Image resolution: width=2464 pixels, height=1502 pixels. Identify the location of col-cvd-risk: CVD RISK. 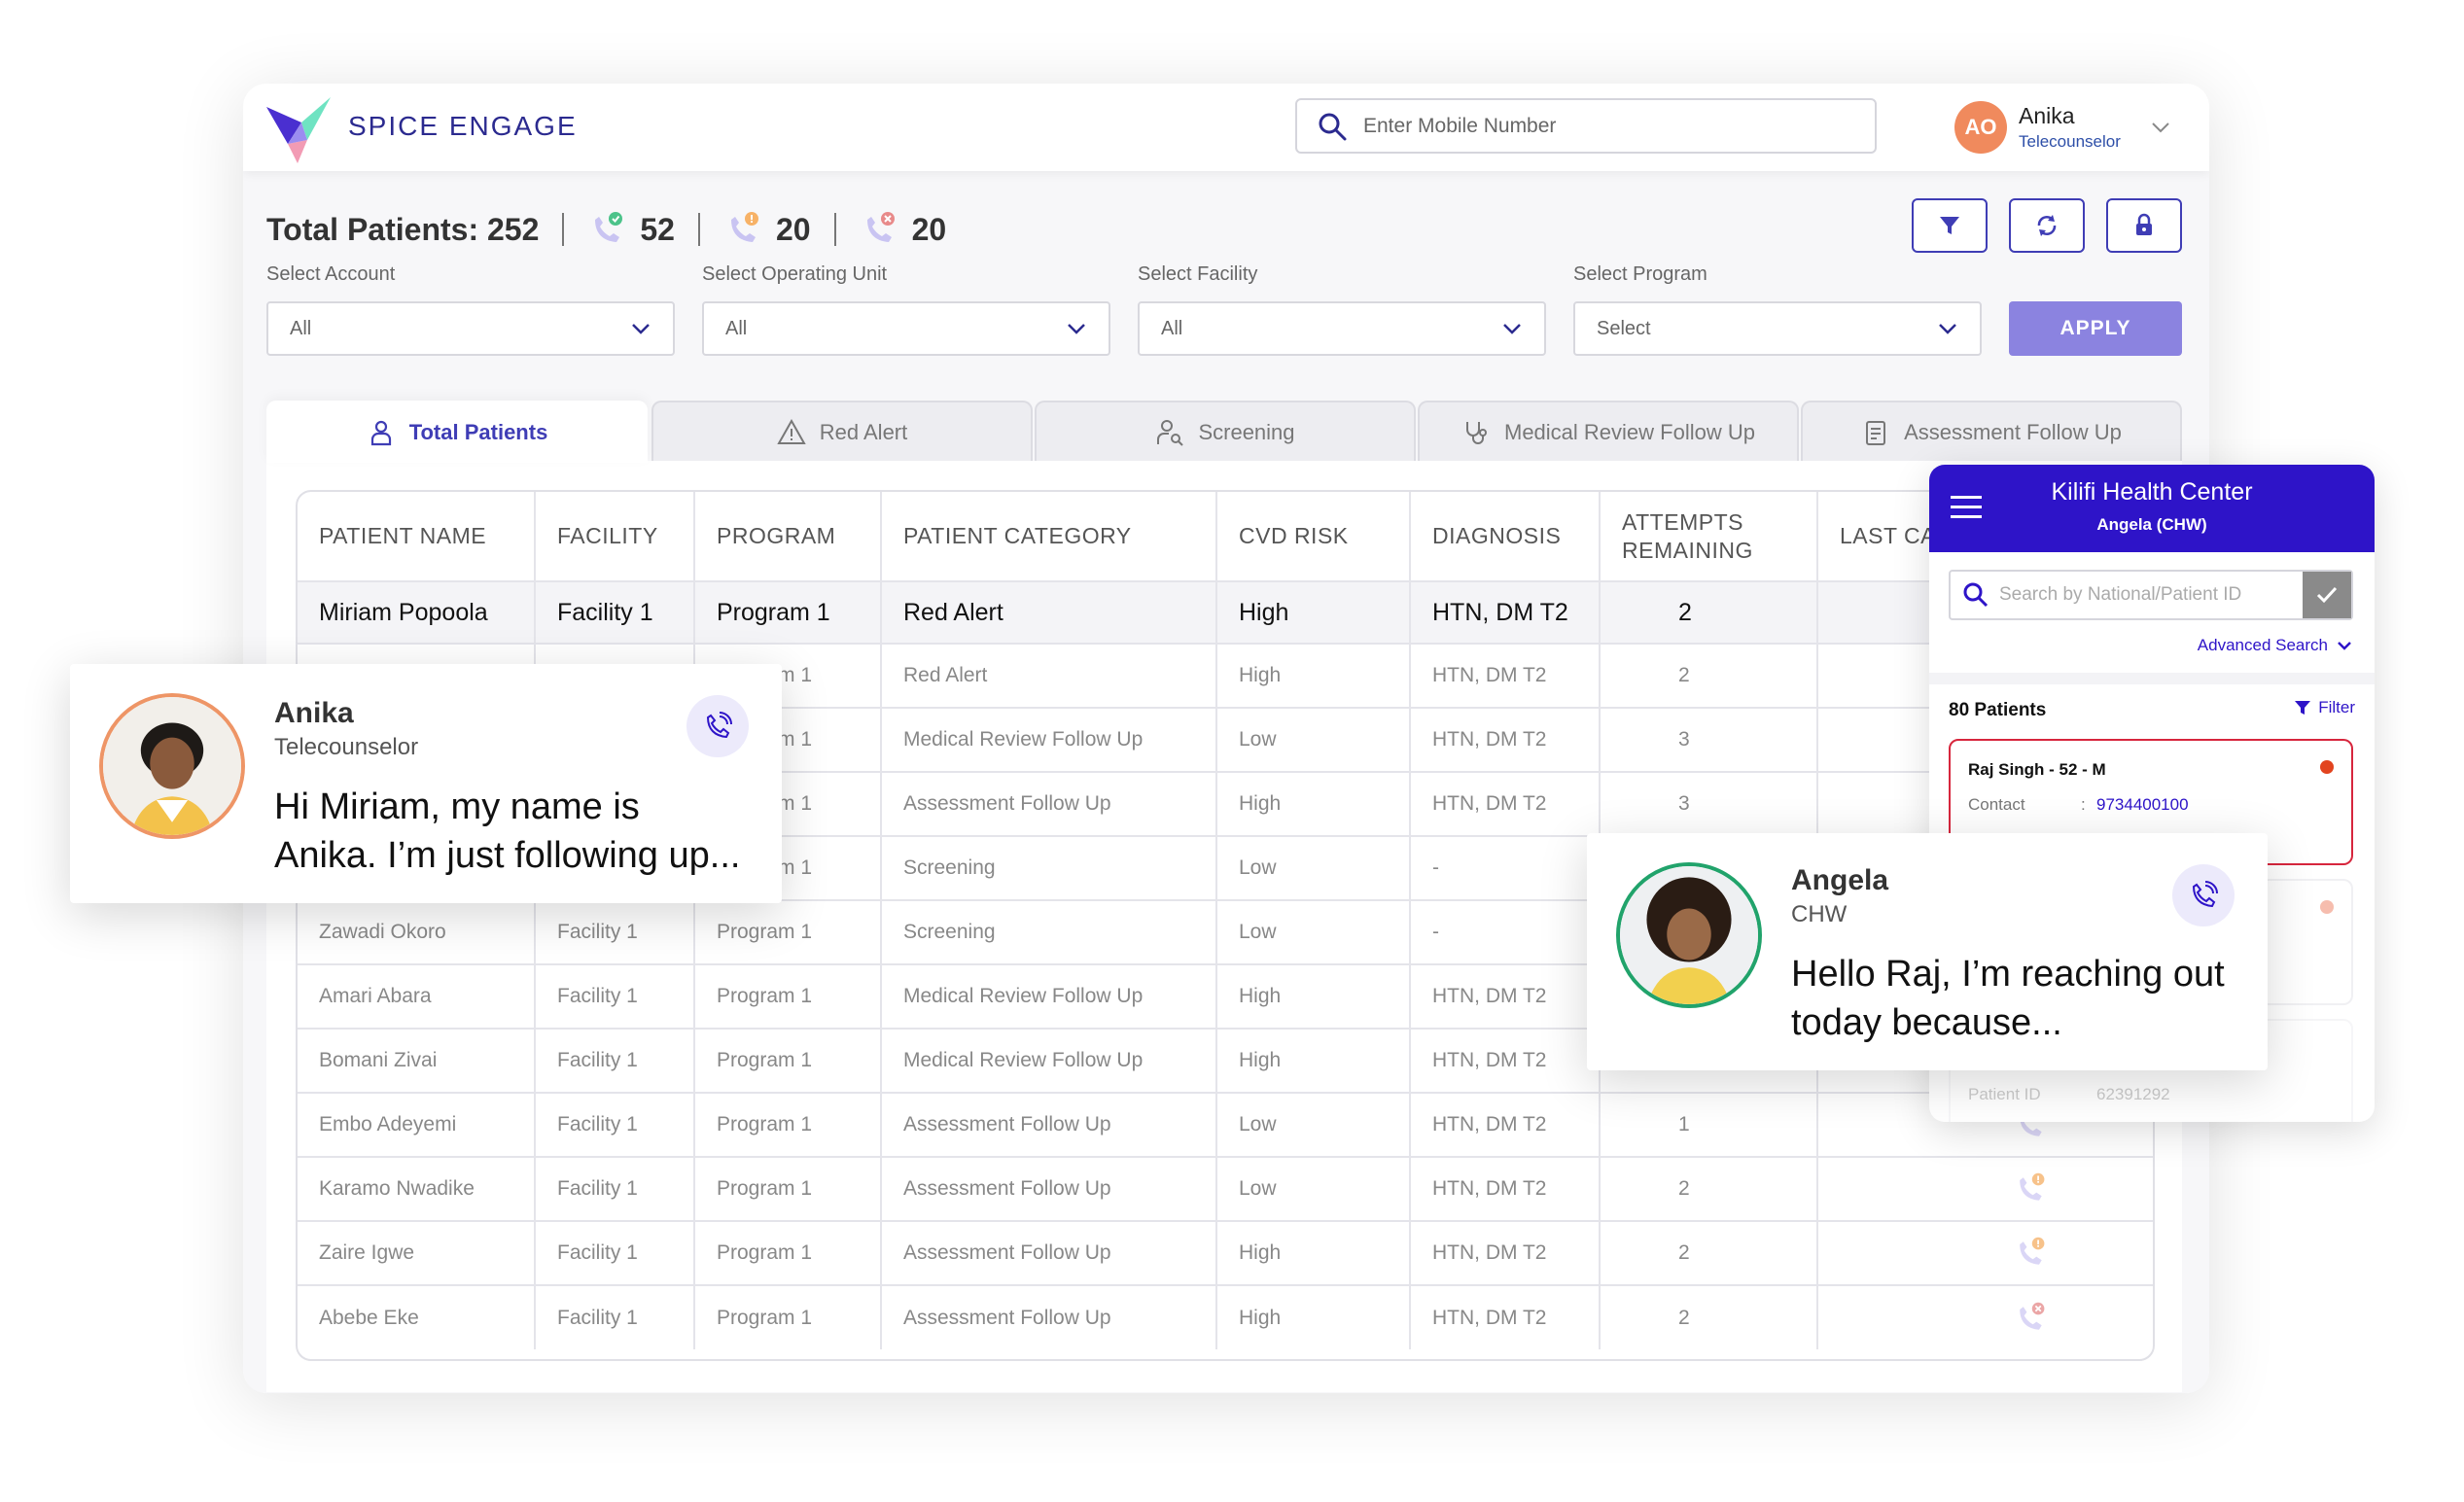
(1313, 536).